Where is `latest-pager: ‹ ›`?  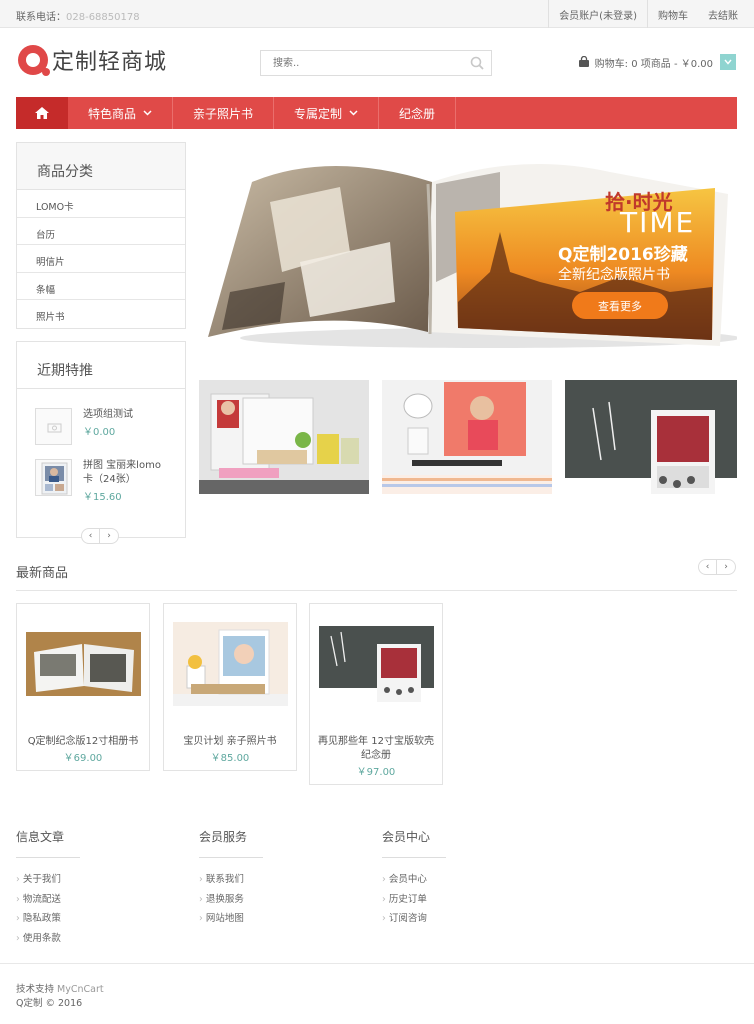
latest-pager: ‹ › is located at coordinates (717, 567).